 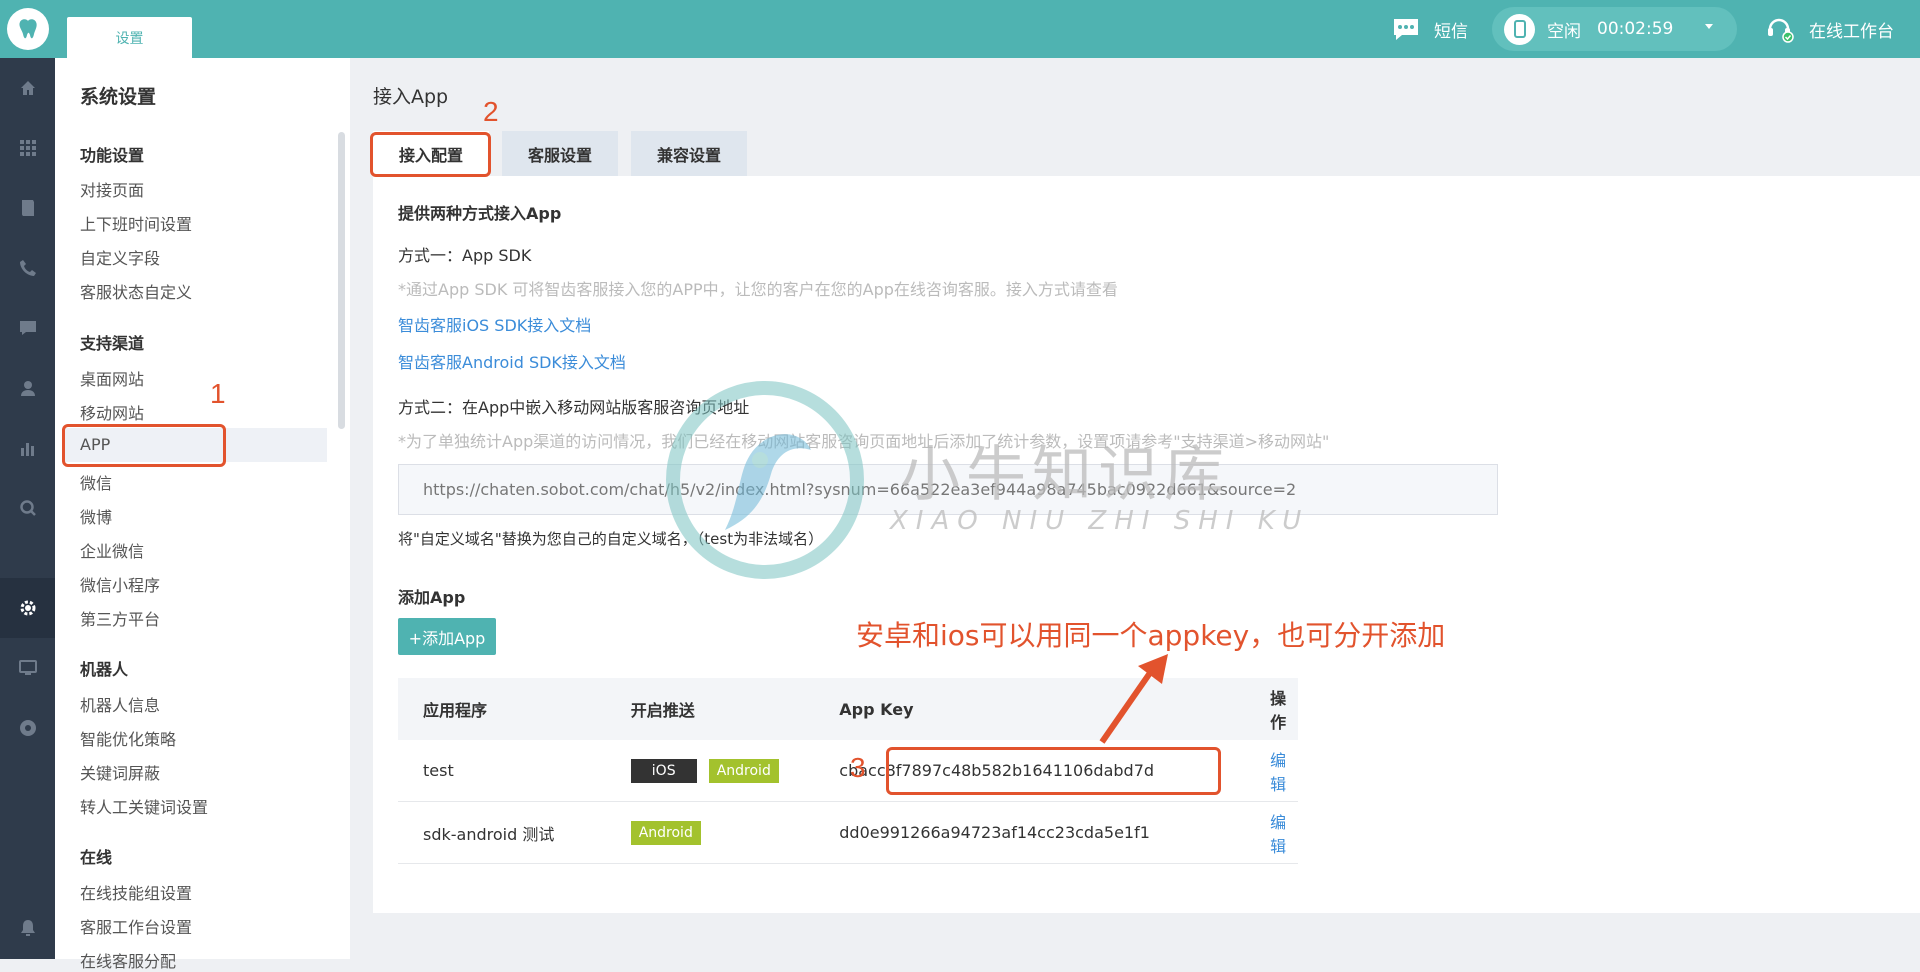 I want to click on group-channels: 支持渠道, so click(x=112, y=343).